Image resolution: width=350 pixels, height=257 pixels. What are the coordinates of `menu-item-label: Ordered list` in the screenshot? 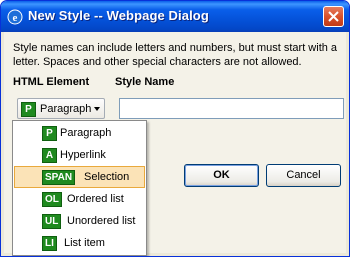 It's located at (95, 199).